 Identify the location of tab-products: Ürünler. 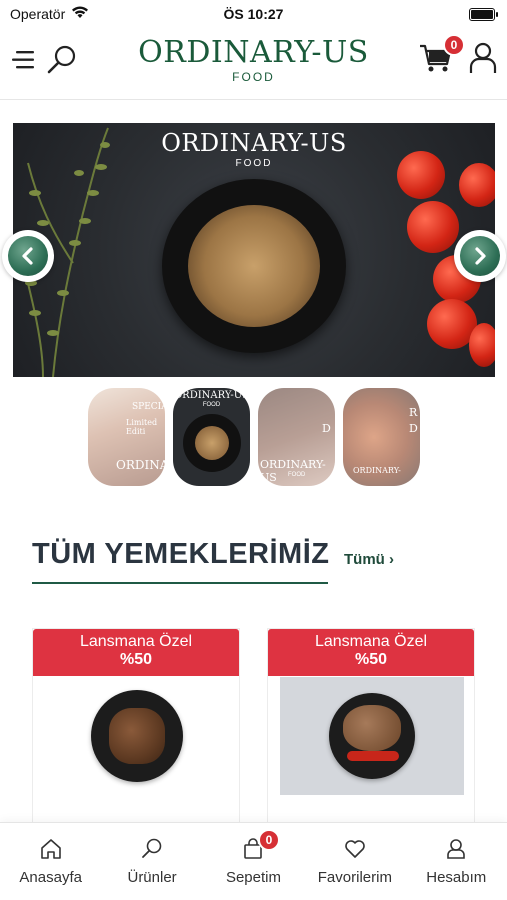
(152, 868).